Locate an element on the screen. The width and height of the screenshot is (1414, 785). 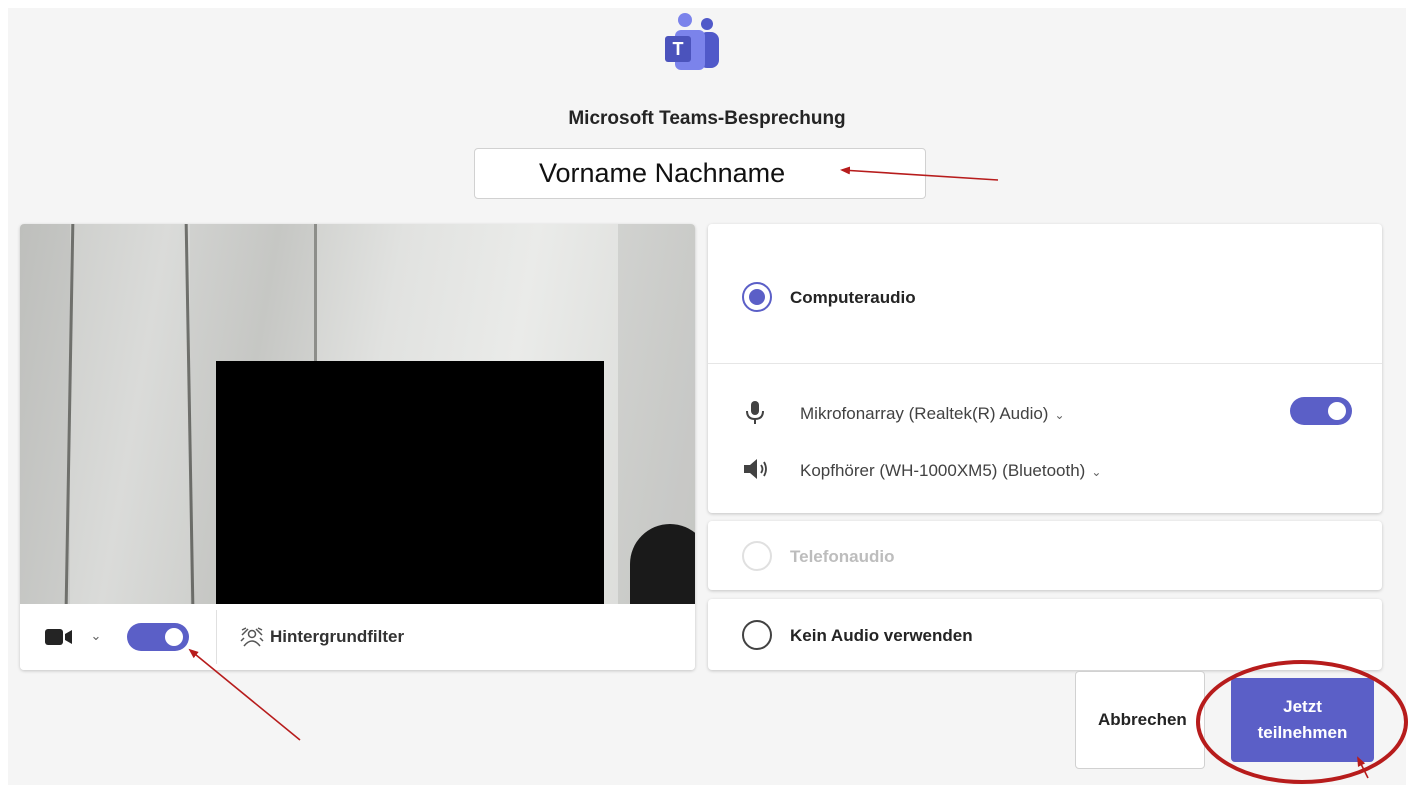
phone-audio-label: Telefonaudio is located at coordinates (842, 556).